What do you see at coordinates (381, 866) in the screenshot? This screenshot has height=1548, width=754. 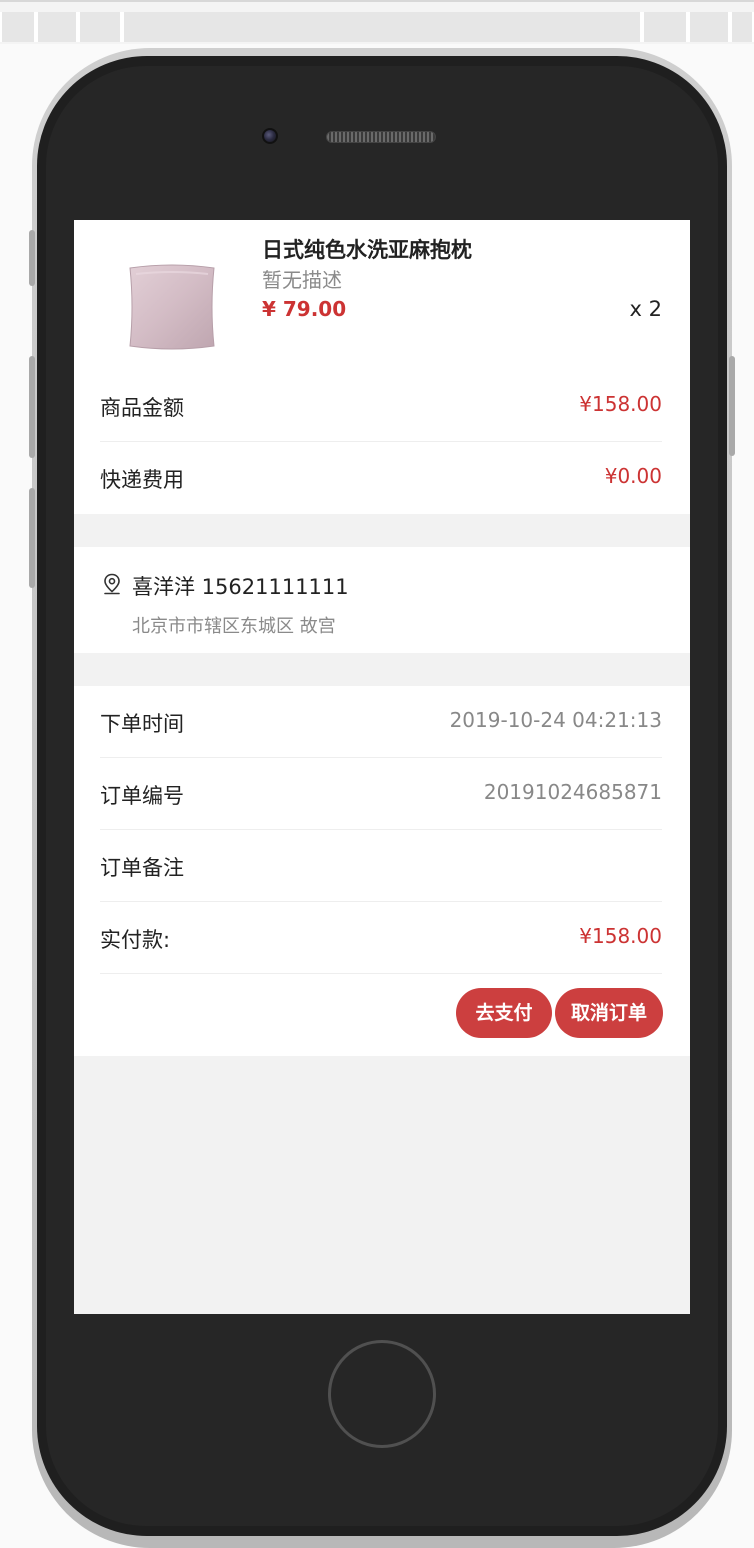 I see `order-remark-row: 订单备注` at bounding box center [381, 866].